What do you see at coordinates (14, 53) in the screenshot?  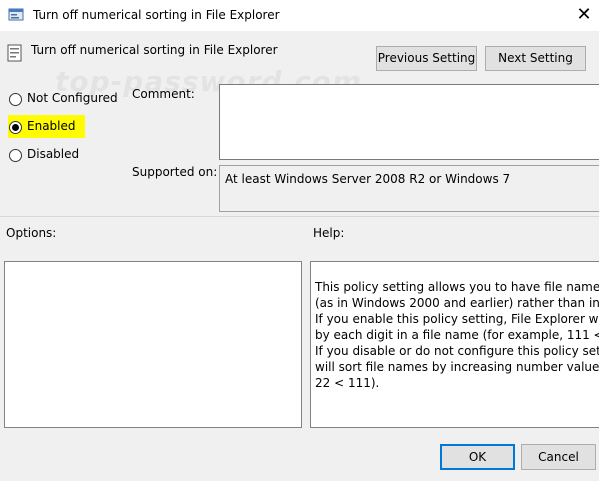 I see `policy-setting-icon` at bounding box center [14, 53].